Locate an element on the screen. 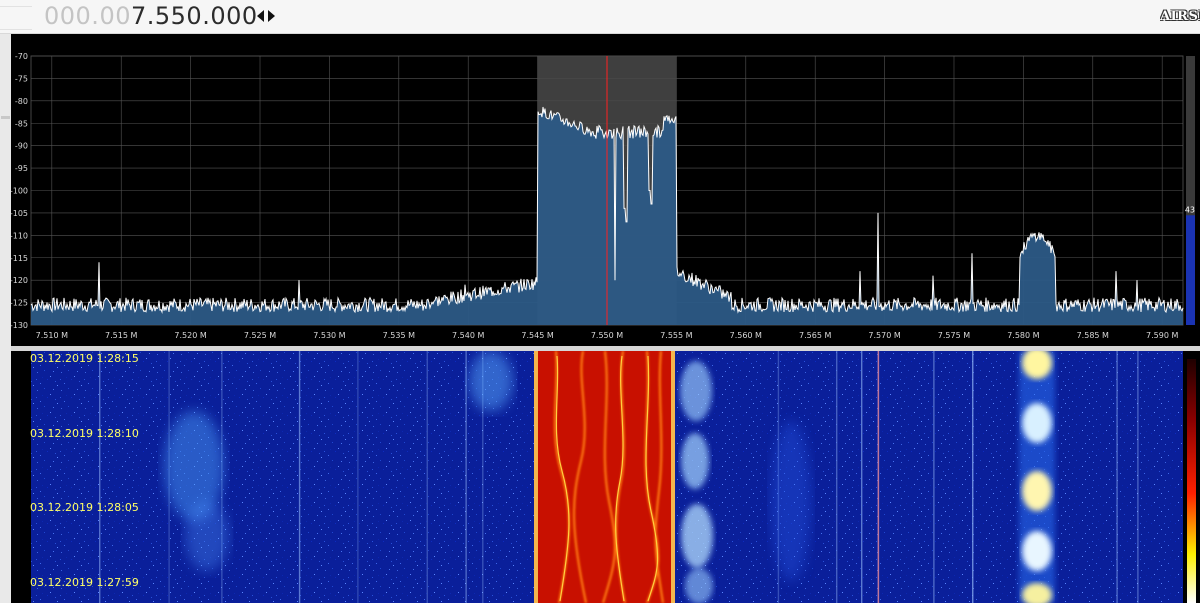 Image resolution: width=1200 pixels, height=603 pixels. x-tick-label: 7.555 M is located at coordinates (676, 335).